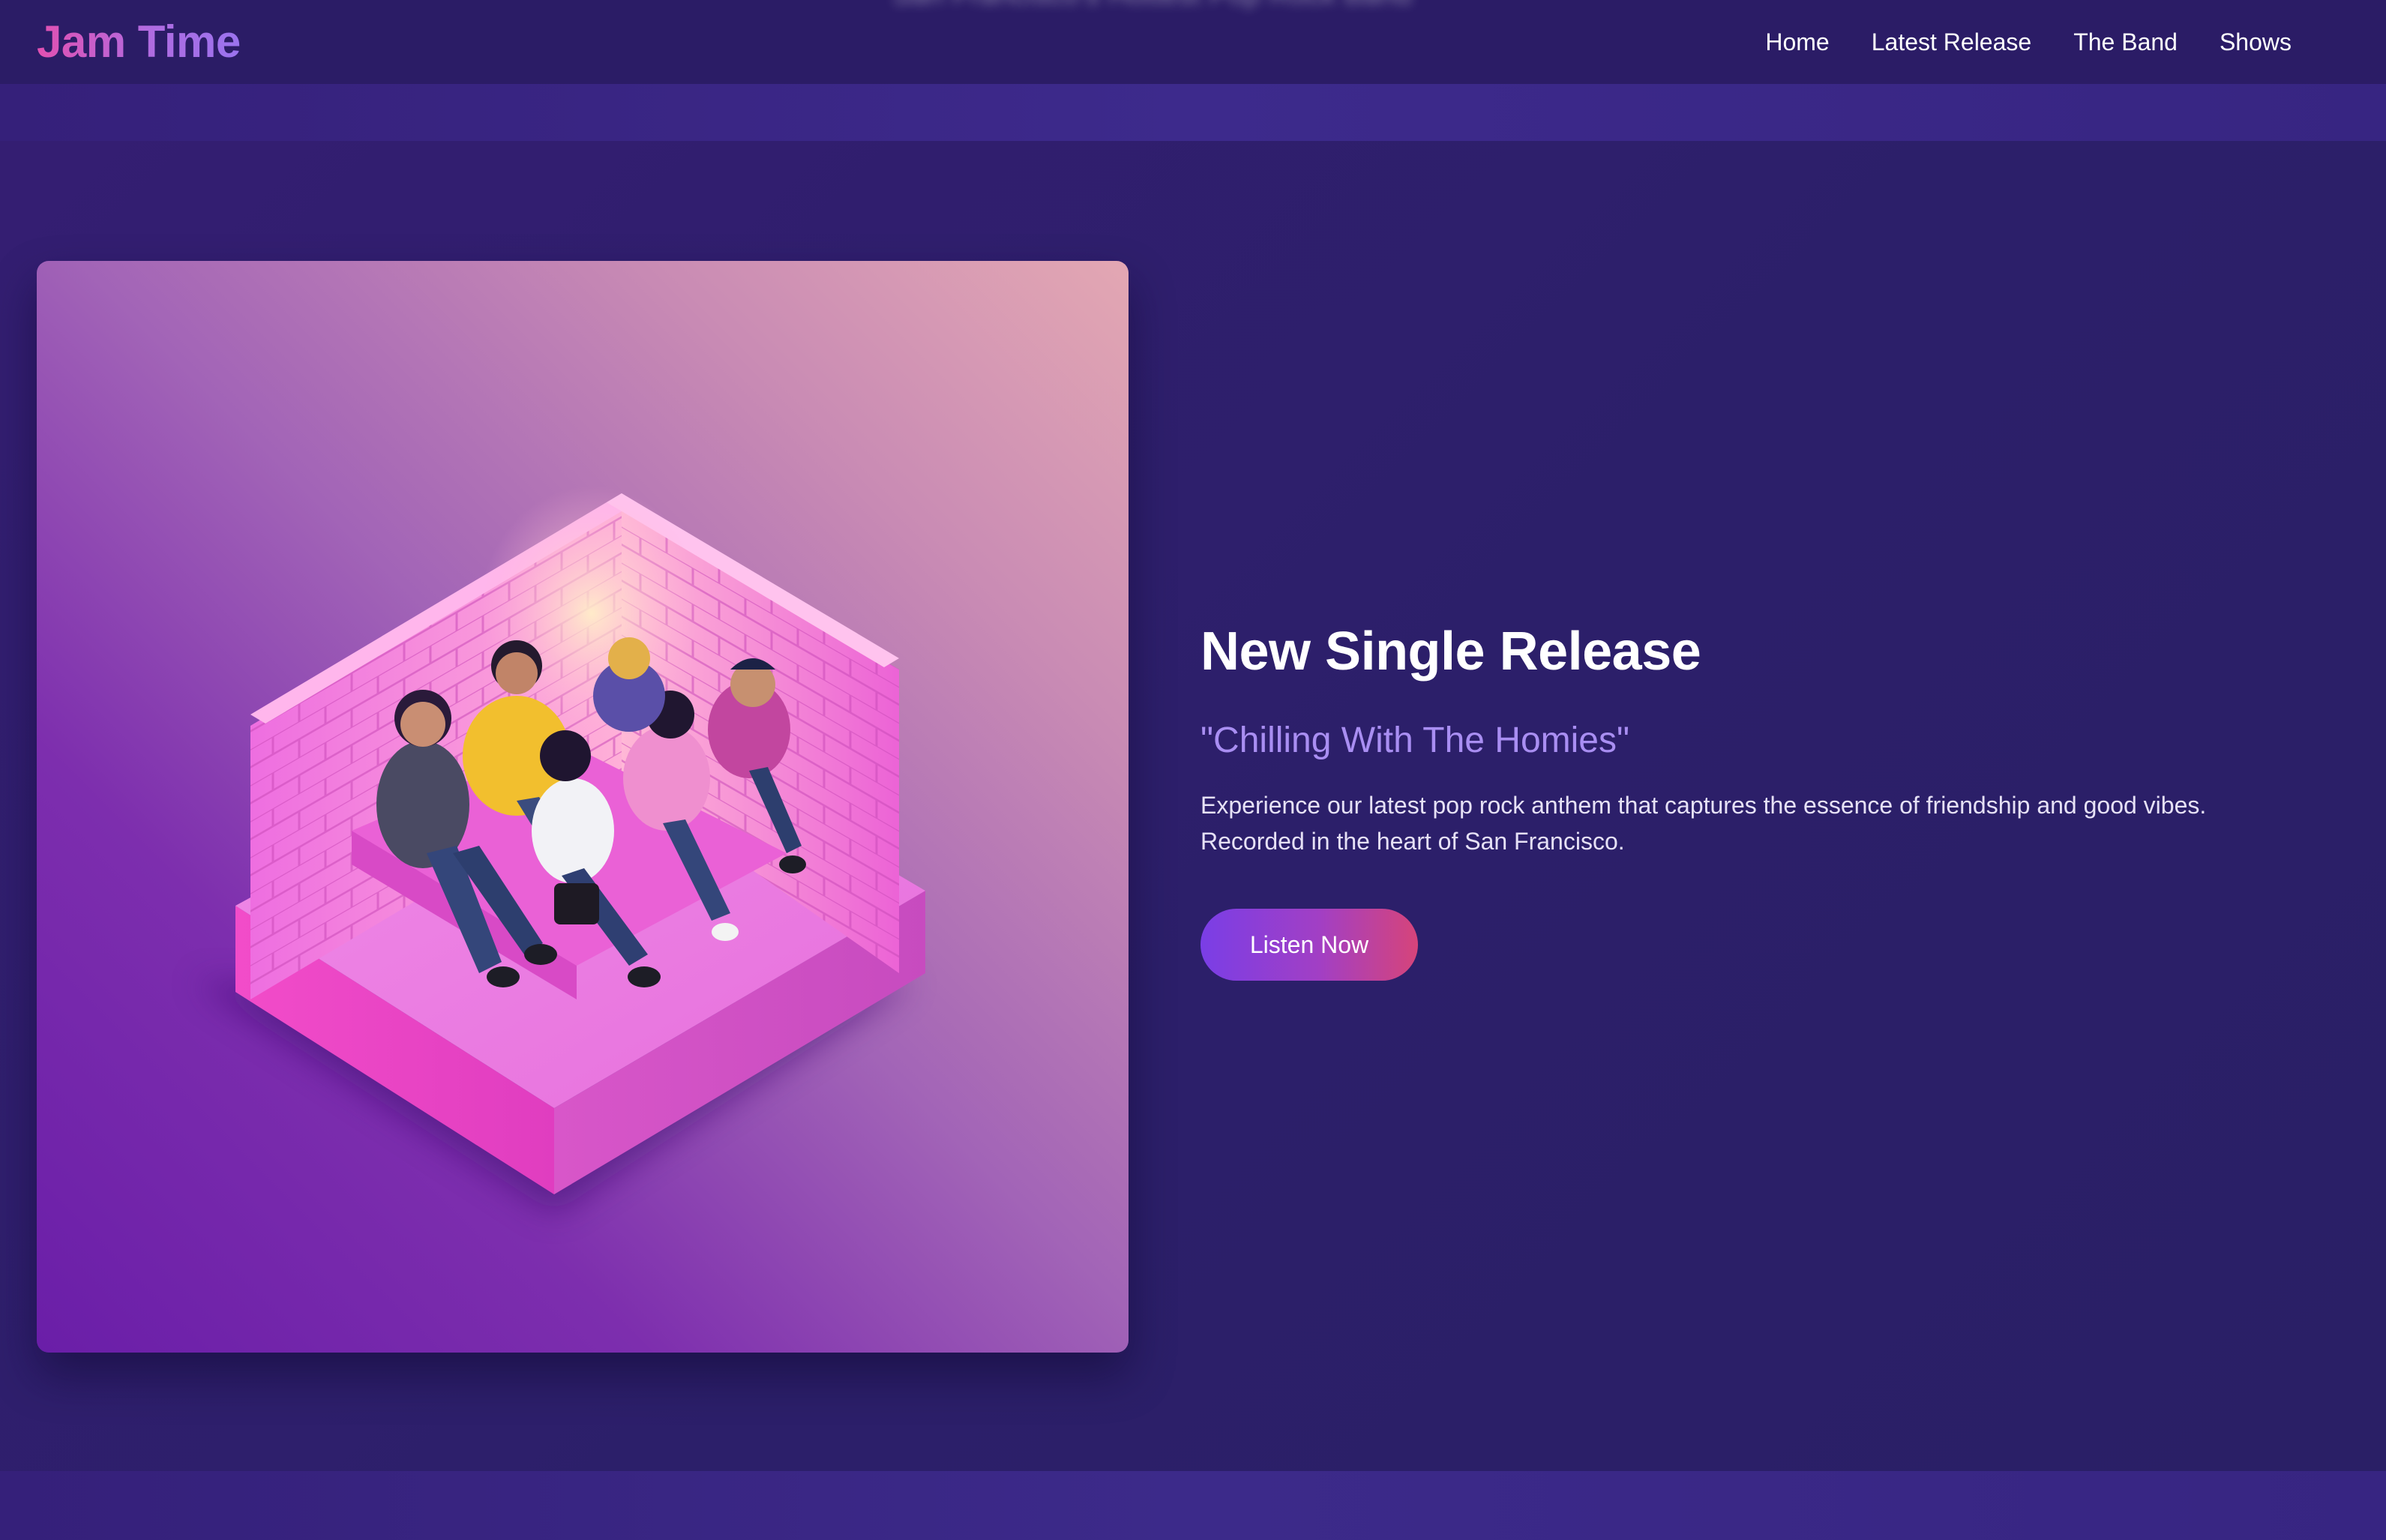  Describe the element at coordinates (1797, 42) in the screenshot. I see `nav-link-home: Home` at that location.